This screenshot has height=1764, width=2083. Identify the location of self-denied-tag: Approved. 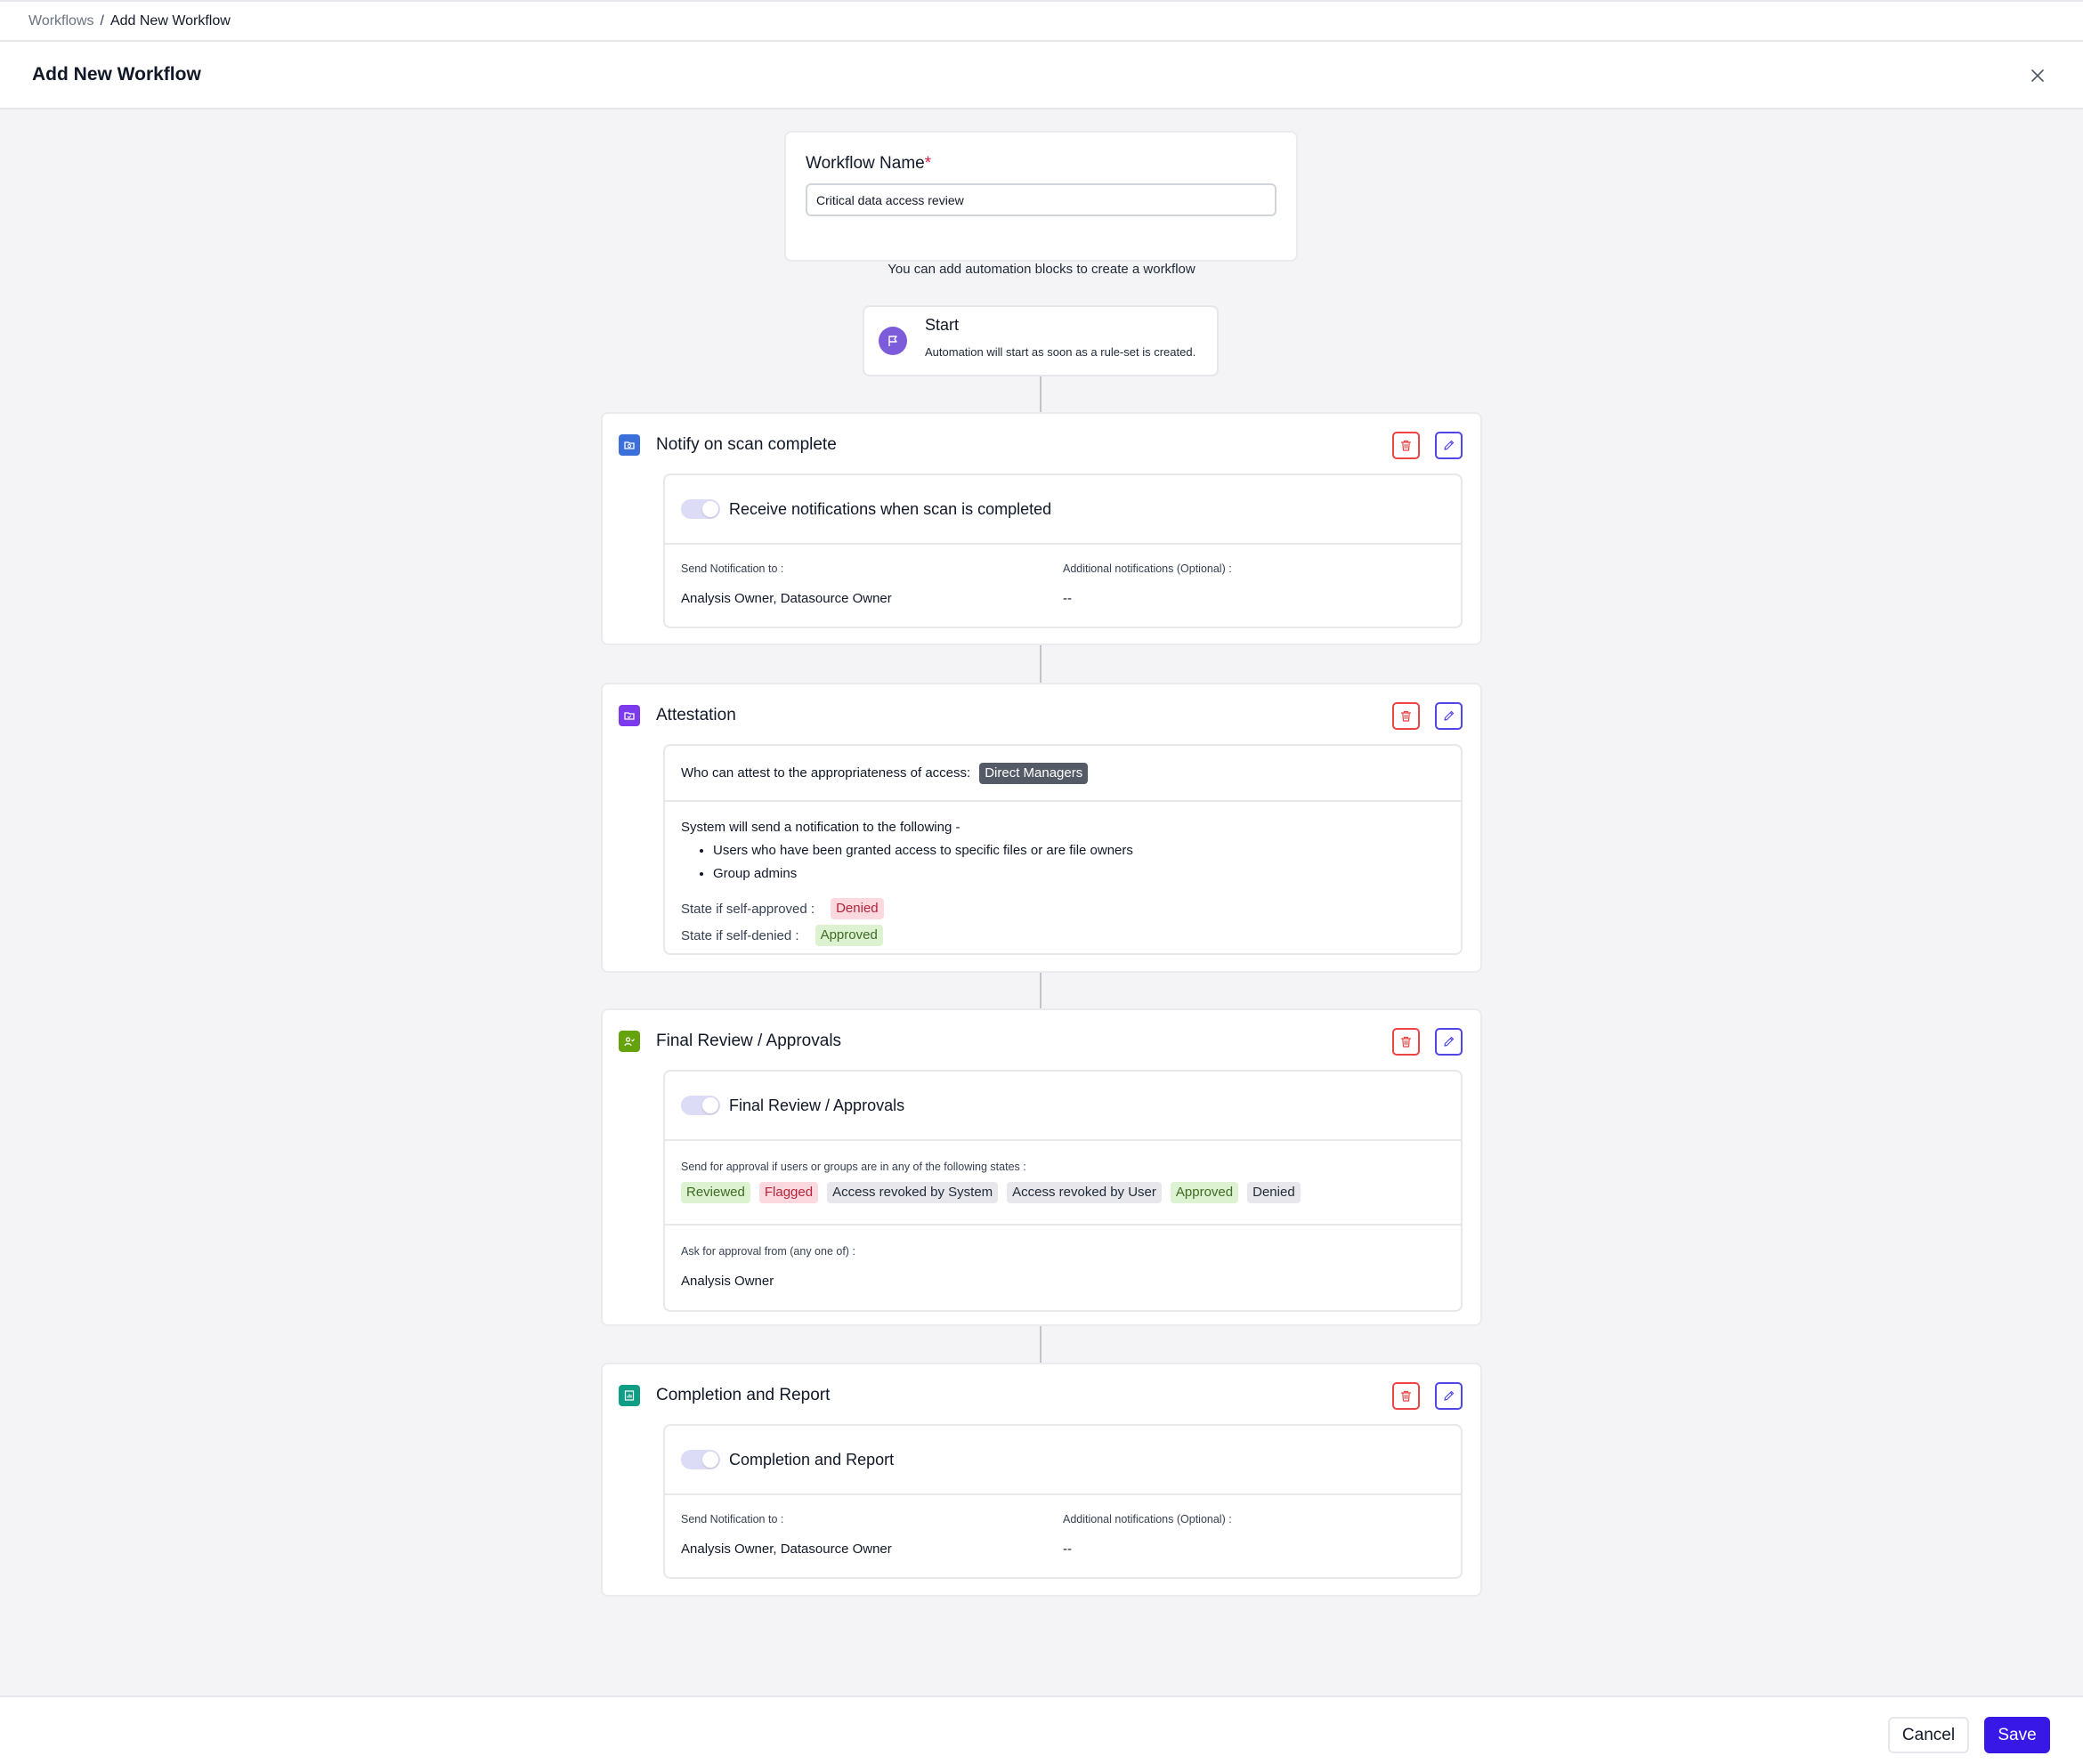
(849, 935).